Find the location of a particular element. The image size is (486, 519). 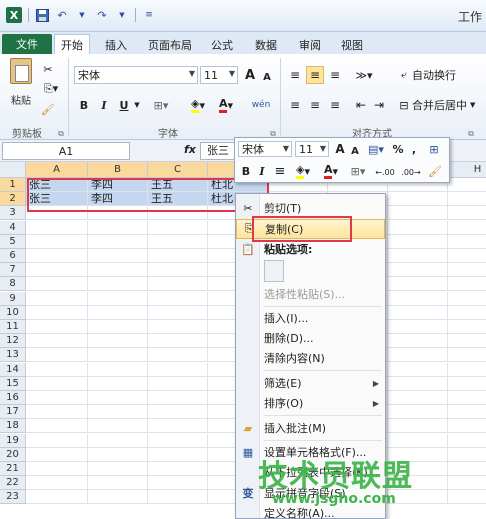

tab-insert: 插入 is located at coordinates (116, 45).